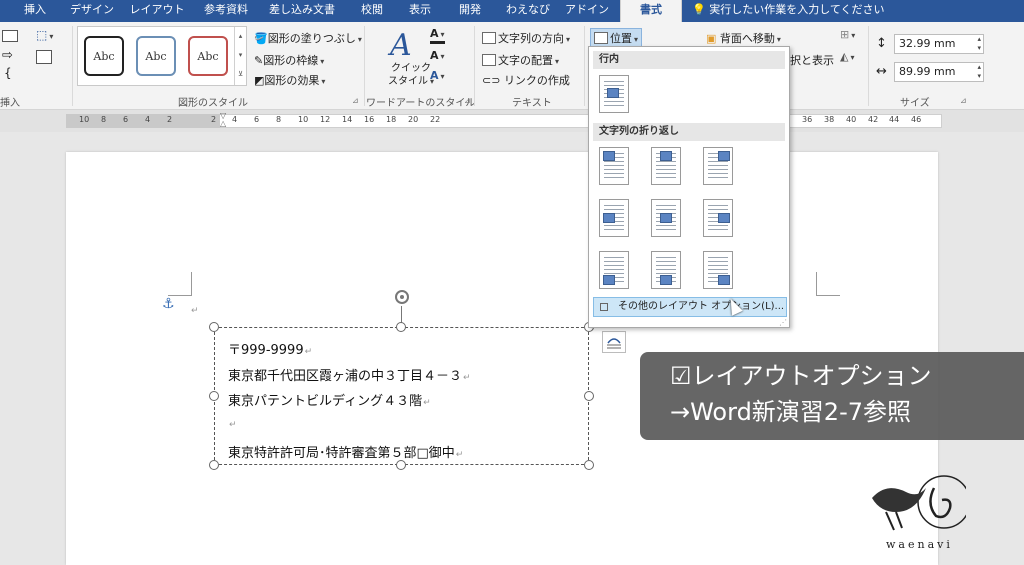 The image size is (1024, 565). I want to click on tab-developer: 開発, so click(470, 11).